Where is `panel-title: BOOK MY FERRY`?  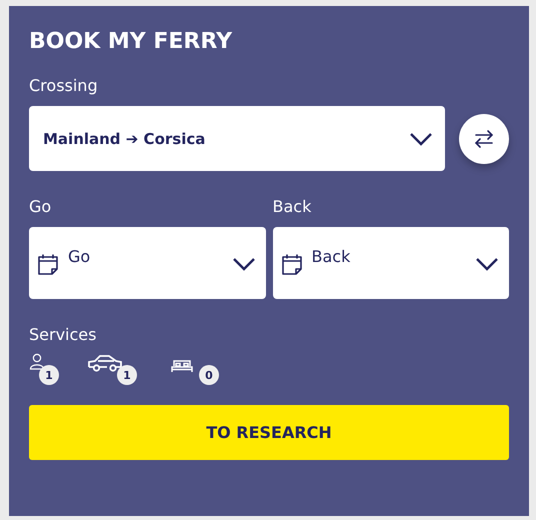 panel-title: BOOK MY FERRY is located at coordinates (131, 42).